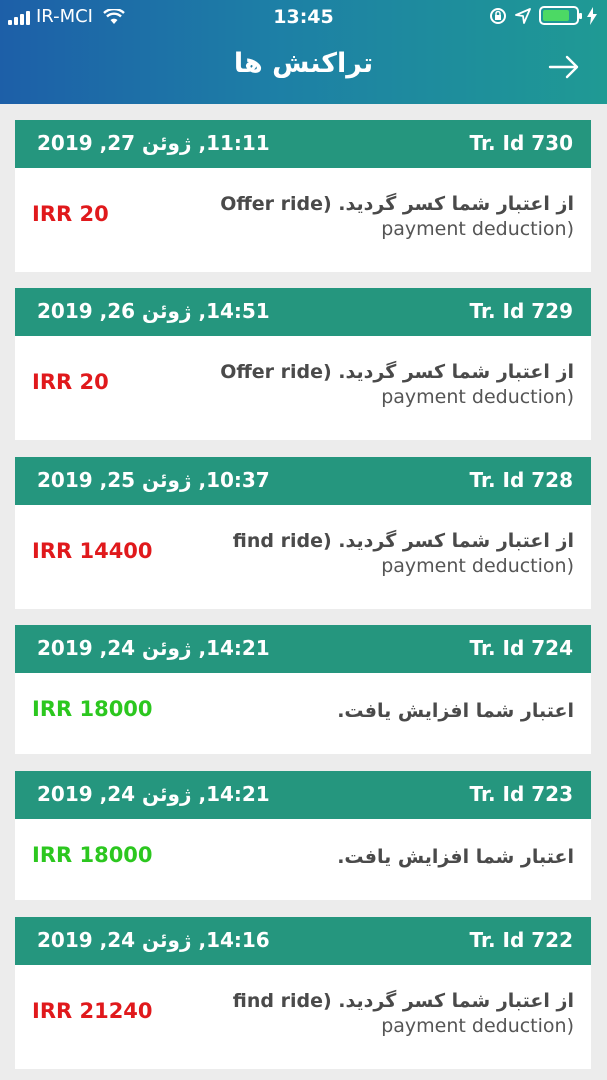 This screenshot has width=607, height=1080. Describe the element at coordinates (521, 311) in the screenshot. I see `transaction-id: Tr. Id 729` at that location.